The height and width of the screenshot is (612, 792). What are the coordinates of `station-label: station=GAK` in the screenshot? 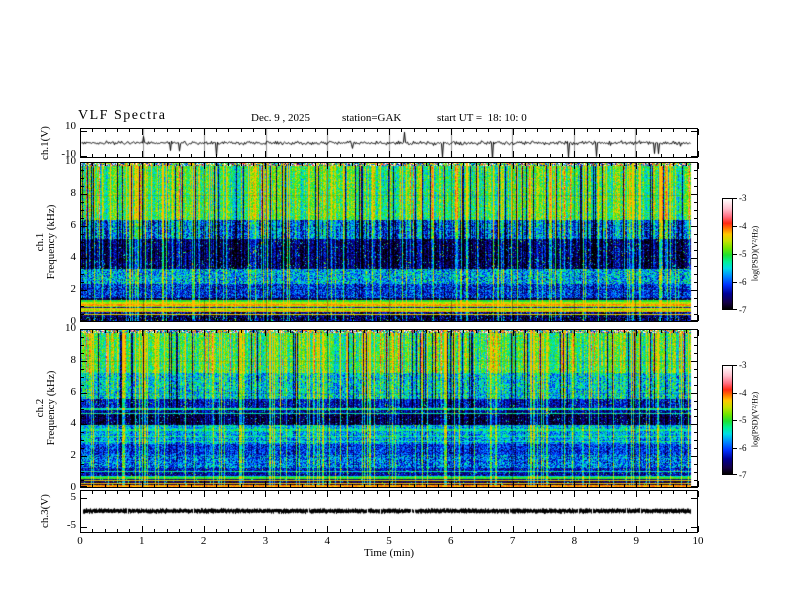 It's located at (372, 118).